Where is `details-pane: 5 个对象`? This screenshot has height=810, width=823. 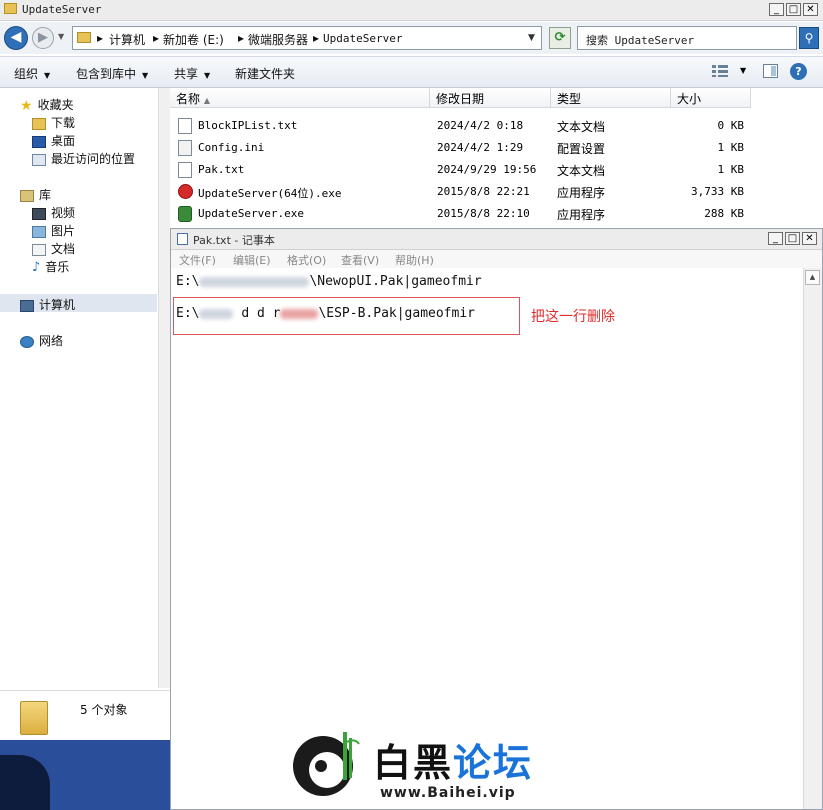
details-pane: 5 个对象 is located at coordinates (85, 715).